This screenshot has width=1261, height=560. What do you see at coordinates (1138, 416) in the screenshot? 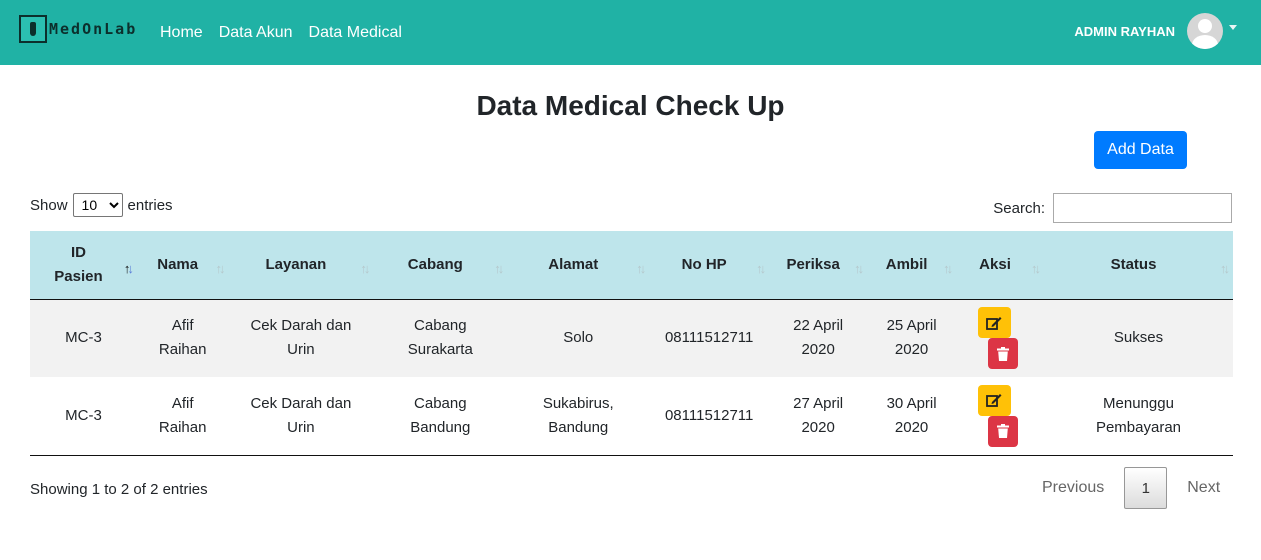
I see `cell-status: Menunggu Pembayaran` at bounding box center [1138, 416].